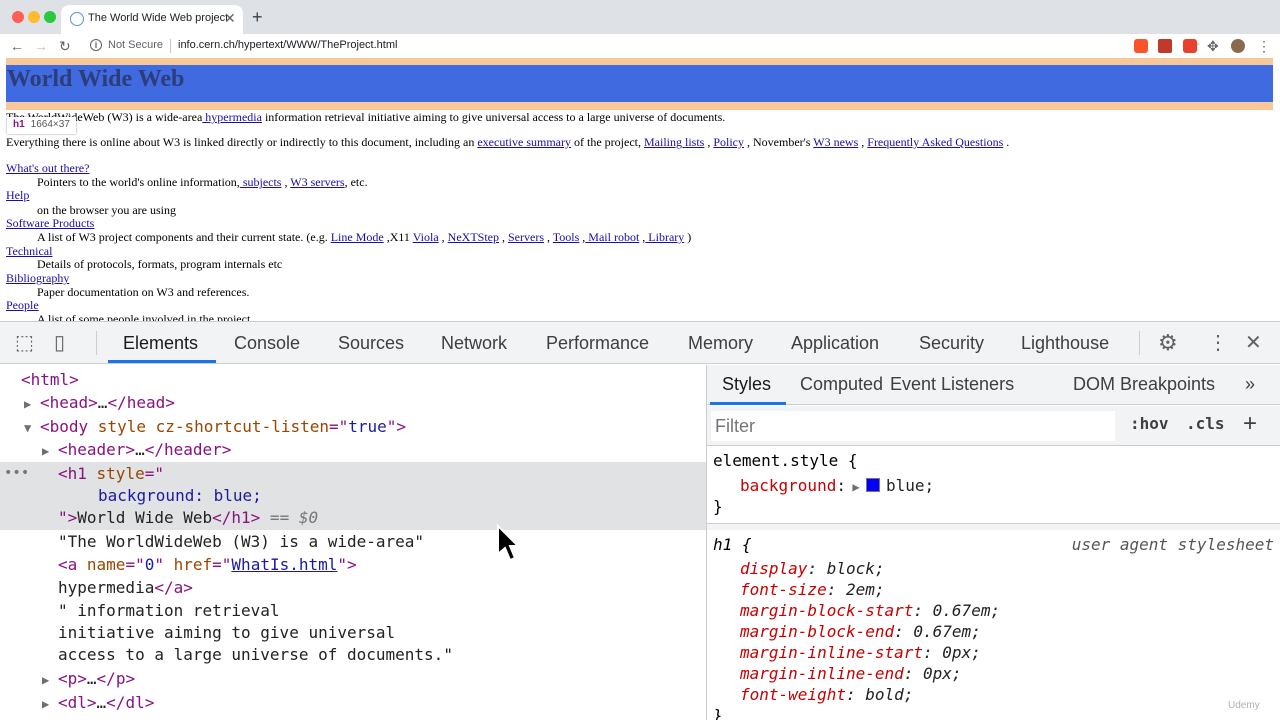 The image size is (1280, 720). Describe the element at coordinates (317, 182) in the screenshot. I see `w3-servers-link: W3 servers` at that location.